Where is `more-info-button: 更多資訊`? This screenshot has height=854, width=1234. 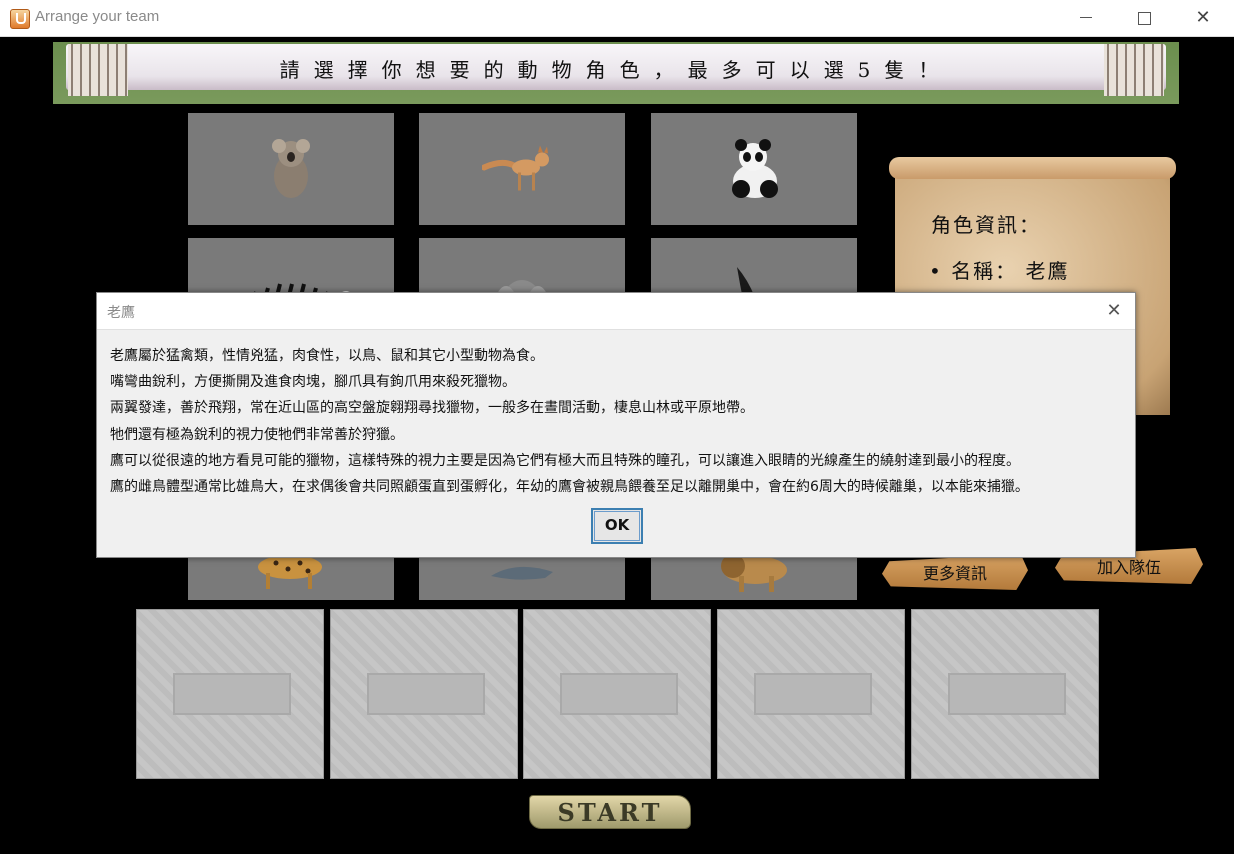
more-info-button: 更多資訊 is located at coordinates (955, 572).